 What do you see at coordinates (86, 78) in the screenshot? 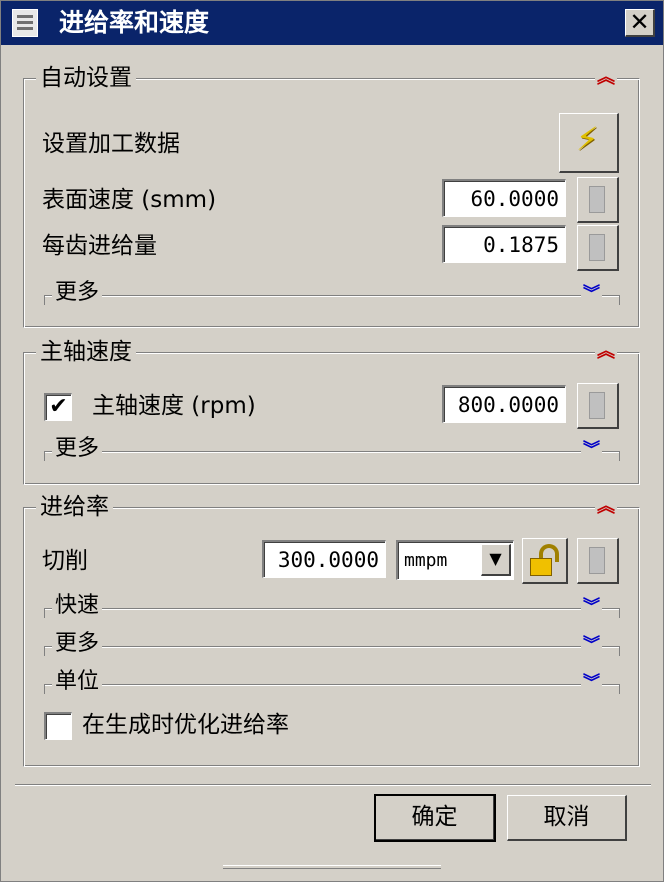
I see `auto-settings-title: 自动设置` at bounding box center [86, 78].